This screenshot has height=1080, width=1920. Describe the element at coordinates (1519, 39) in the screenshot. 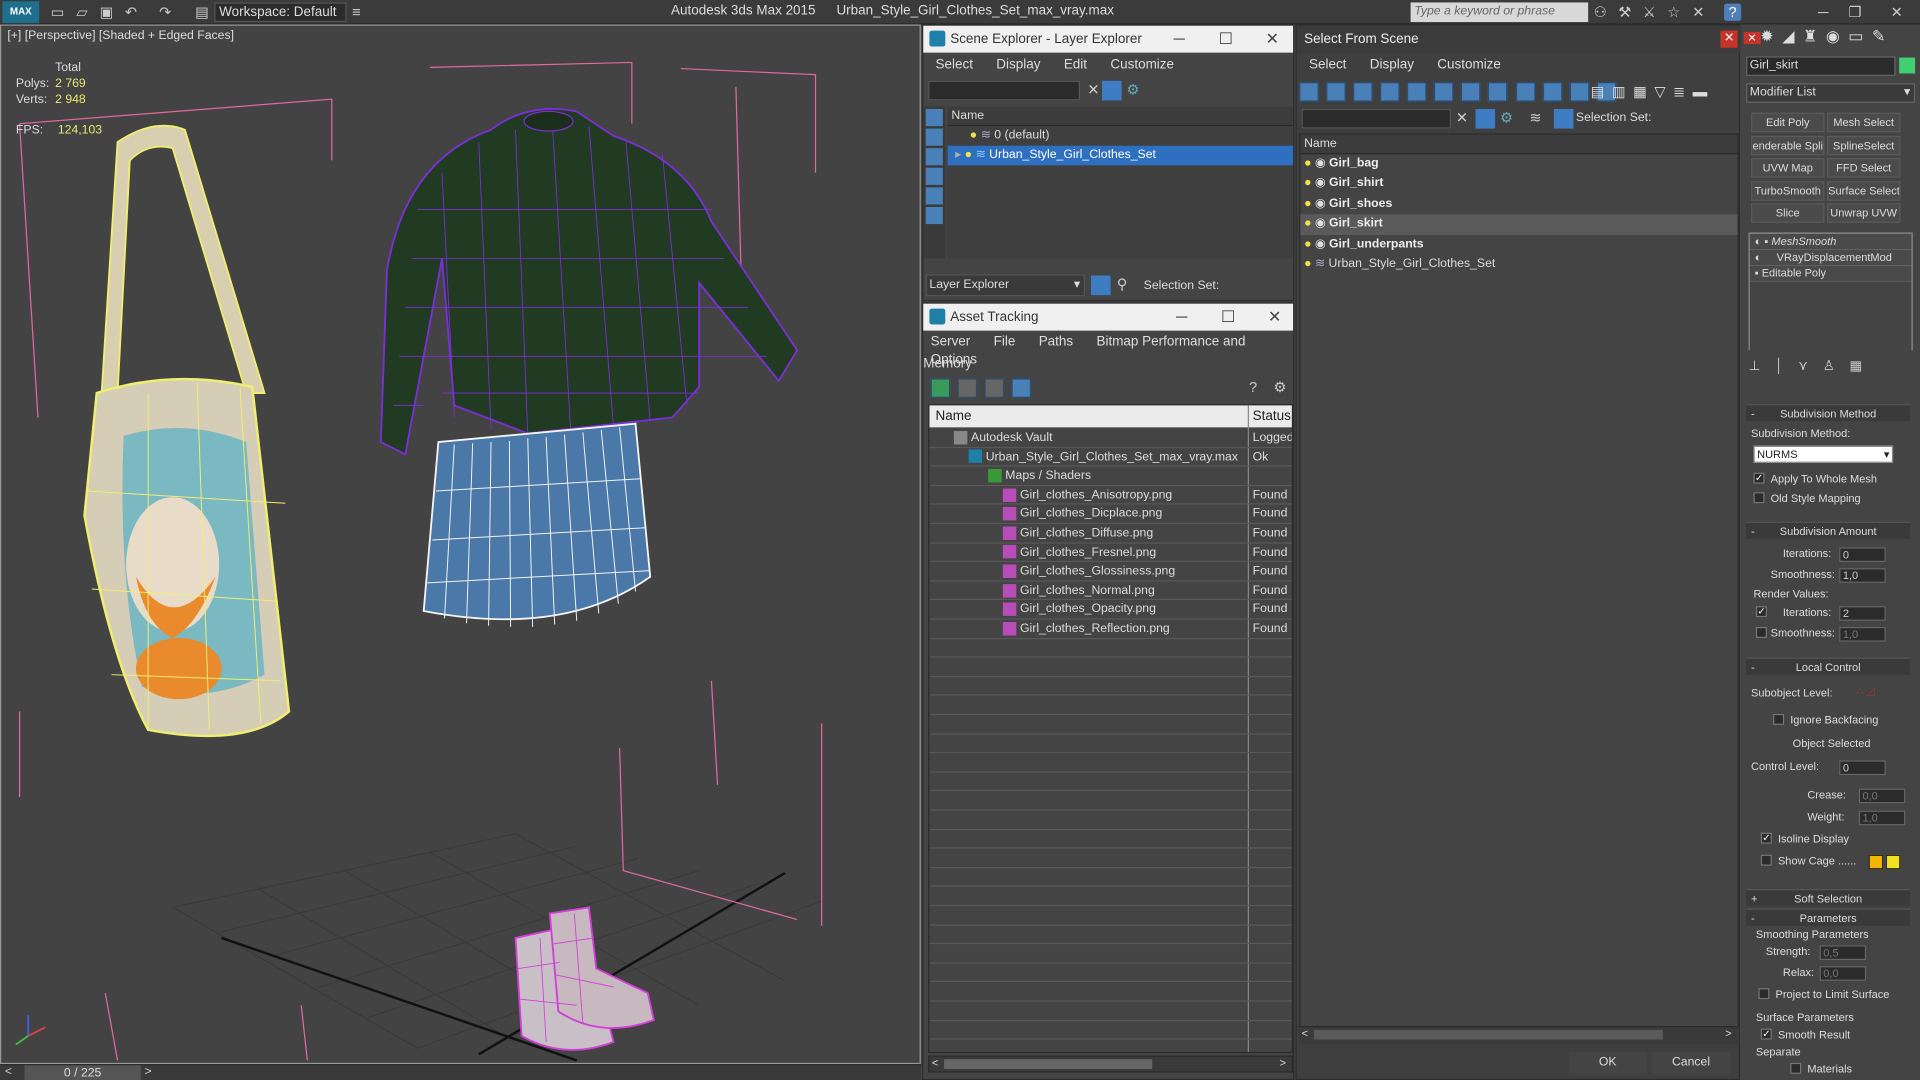

I see `select-from-scene-titlebar: Select From Scene ✕` at that location.